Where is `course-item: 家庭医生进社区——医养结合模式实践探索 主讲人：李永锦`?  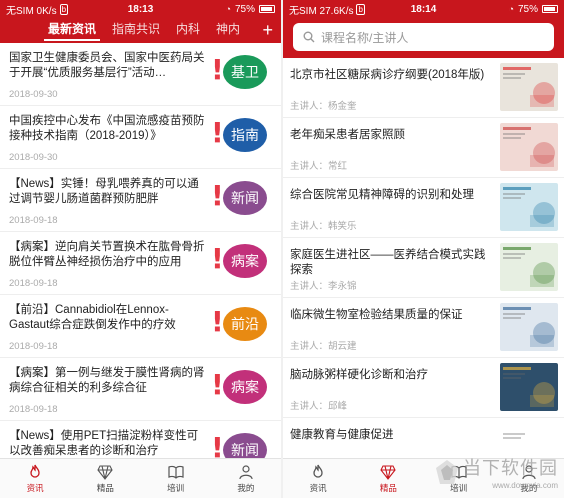
course-item: 家庭医生进社区——医养结合模式实践探索 主讲人：李永锦 is located at coordinates (423, 268).